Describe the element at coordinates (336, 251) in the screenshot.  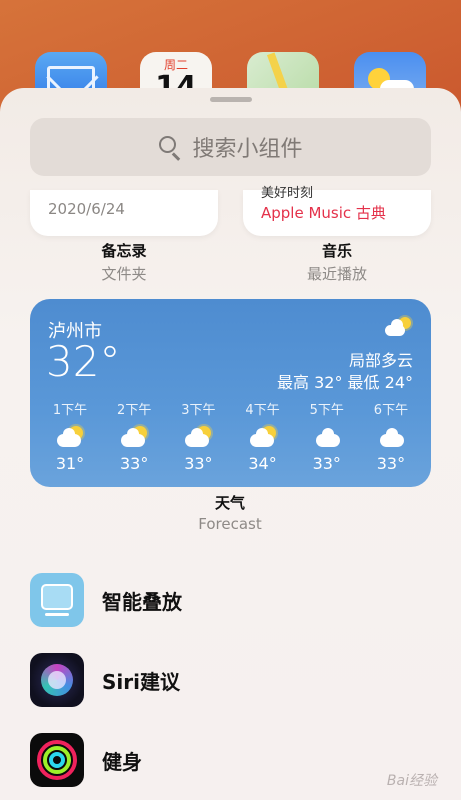
I see `widget-title: 音乐` at that location.